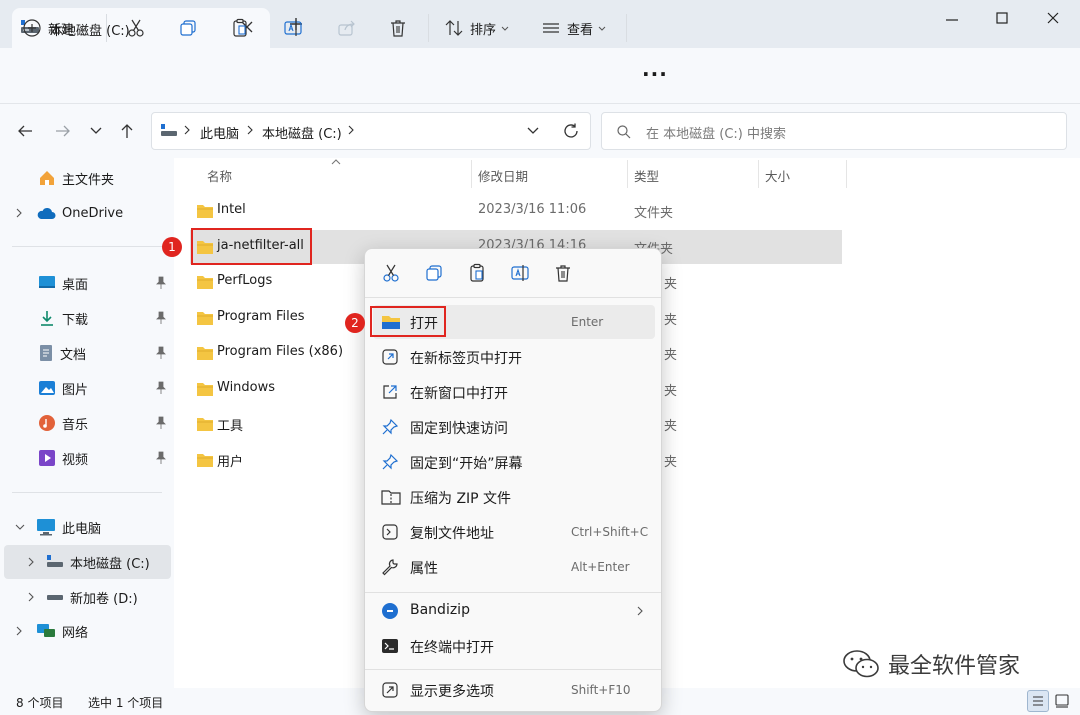 This screenshot has width=1080, height=715. What do you see at coordinates (574, 28) in the screenshot?
I see `view-button: 查看` at bounding box center [574, 28].